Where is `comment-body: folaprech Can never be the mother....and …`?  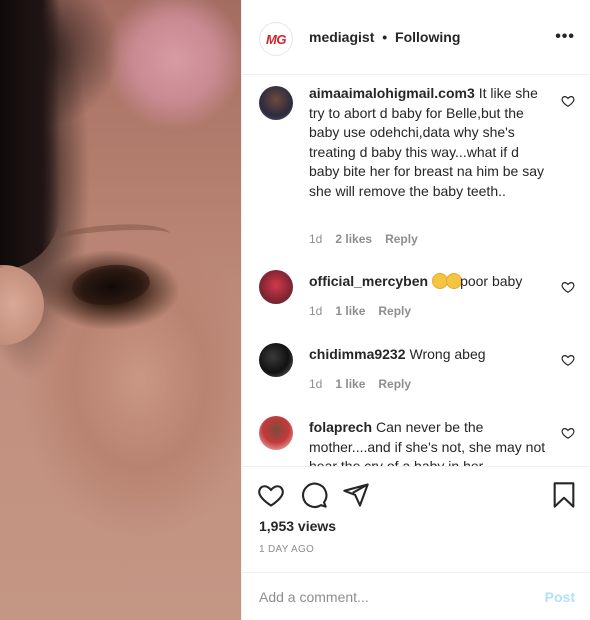
comment-body: folaprech Can never be the mother....and … is located at coordinates (430, 442).